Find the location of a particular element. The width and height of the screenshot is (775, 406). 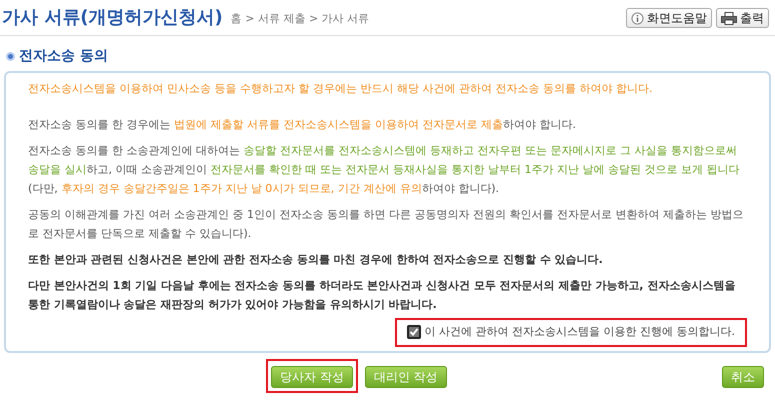

paragraph: 공동의 이해관계를 가진 여러 소송관계인 중 1인이 전자소송 동의를 하면 다른 공동명의자 전원의 확인서를 전자문서로 변환하여 제출하는 방법으로 전자문서를 단독으로 제출할 수 있습니다). is located at coordinates (386, 224).